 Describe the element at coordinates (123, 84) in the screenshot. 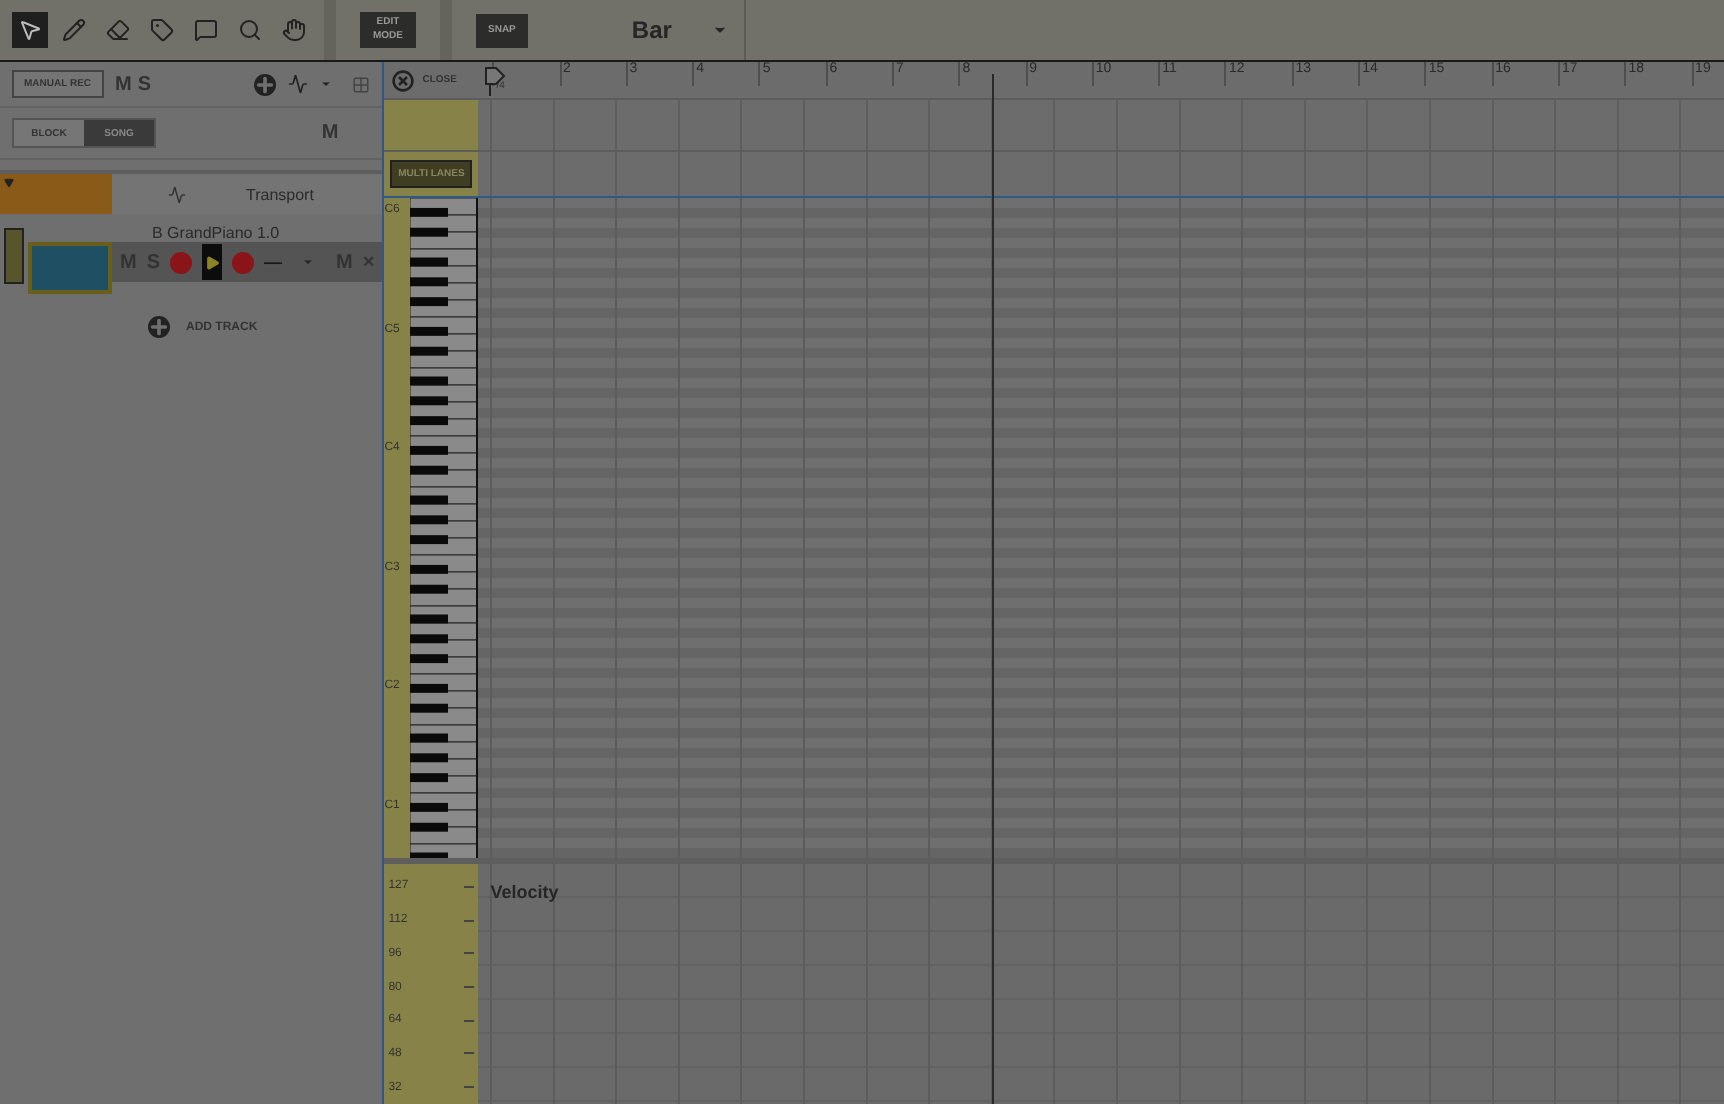

I see `mute-button: M` at that location.